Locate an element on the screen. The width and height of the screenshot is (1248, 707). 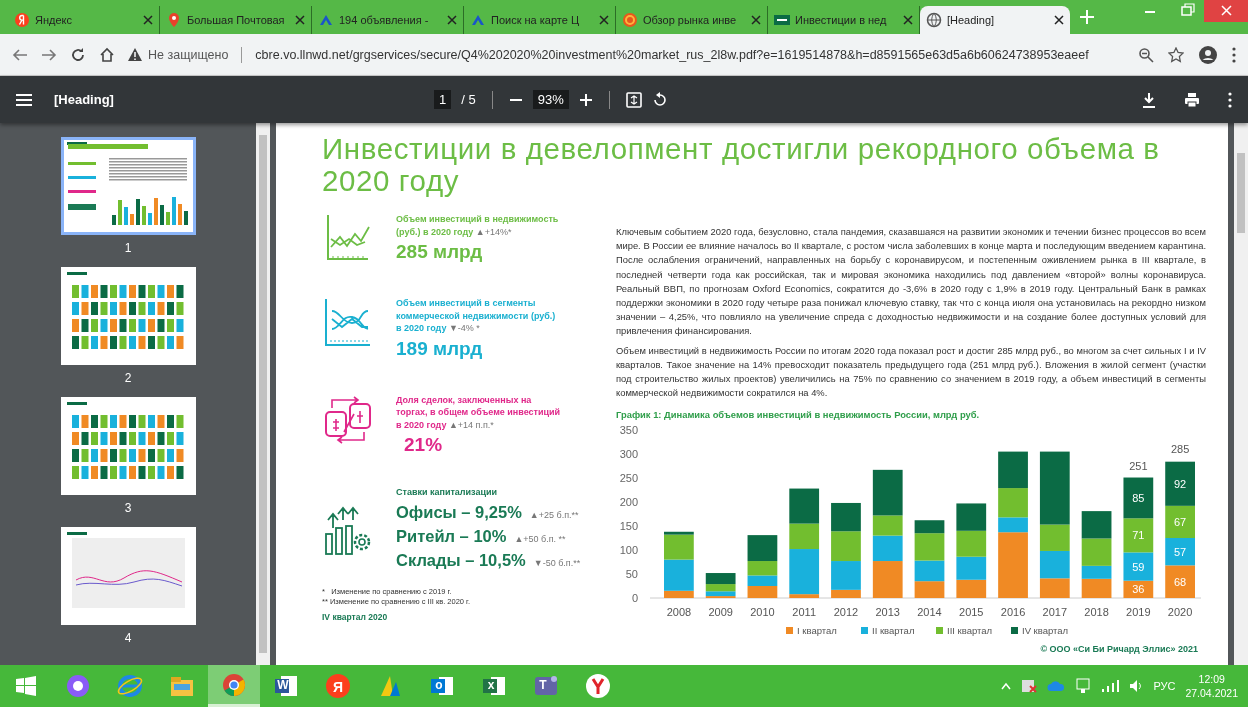
network-adapter-icon is located at coordinates (1083, 686).